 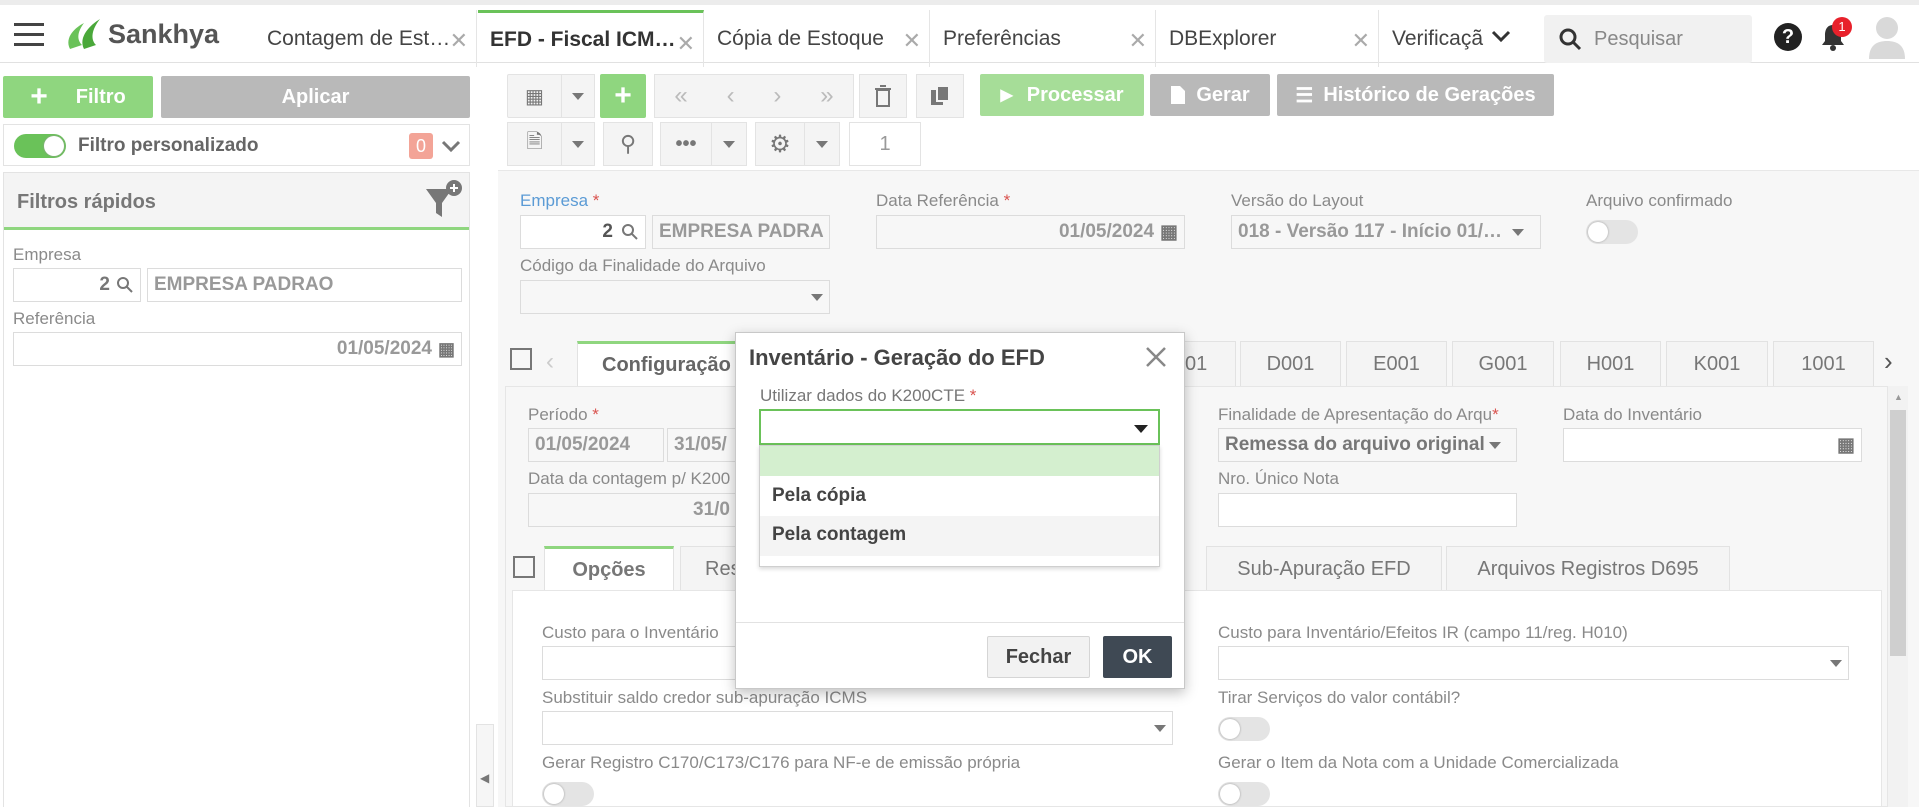 What do you see at coordinates (1836, 36) in the screenshot?
I see `bell-icon: 1` at bounding box center [1836, 36].